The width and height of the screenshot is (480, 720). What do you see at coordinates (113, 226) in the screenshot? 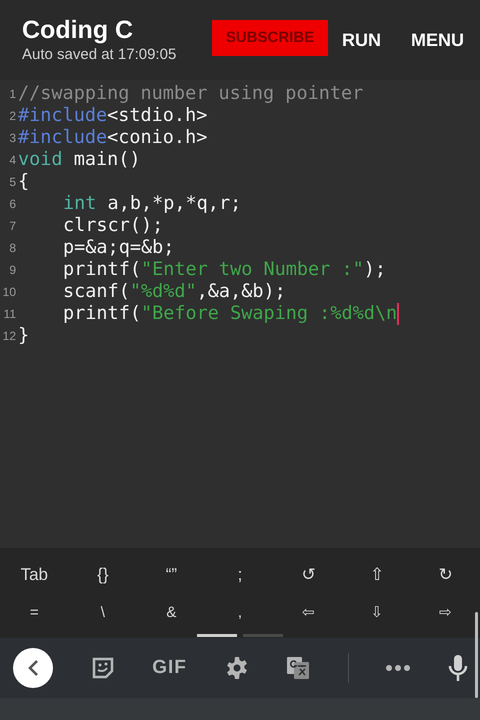
I see `code-line: clrscr();` at bounding box center [113, 226].